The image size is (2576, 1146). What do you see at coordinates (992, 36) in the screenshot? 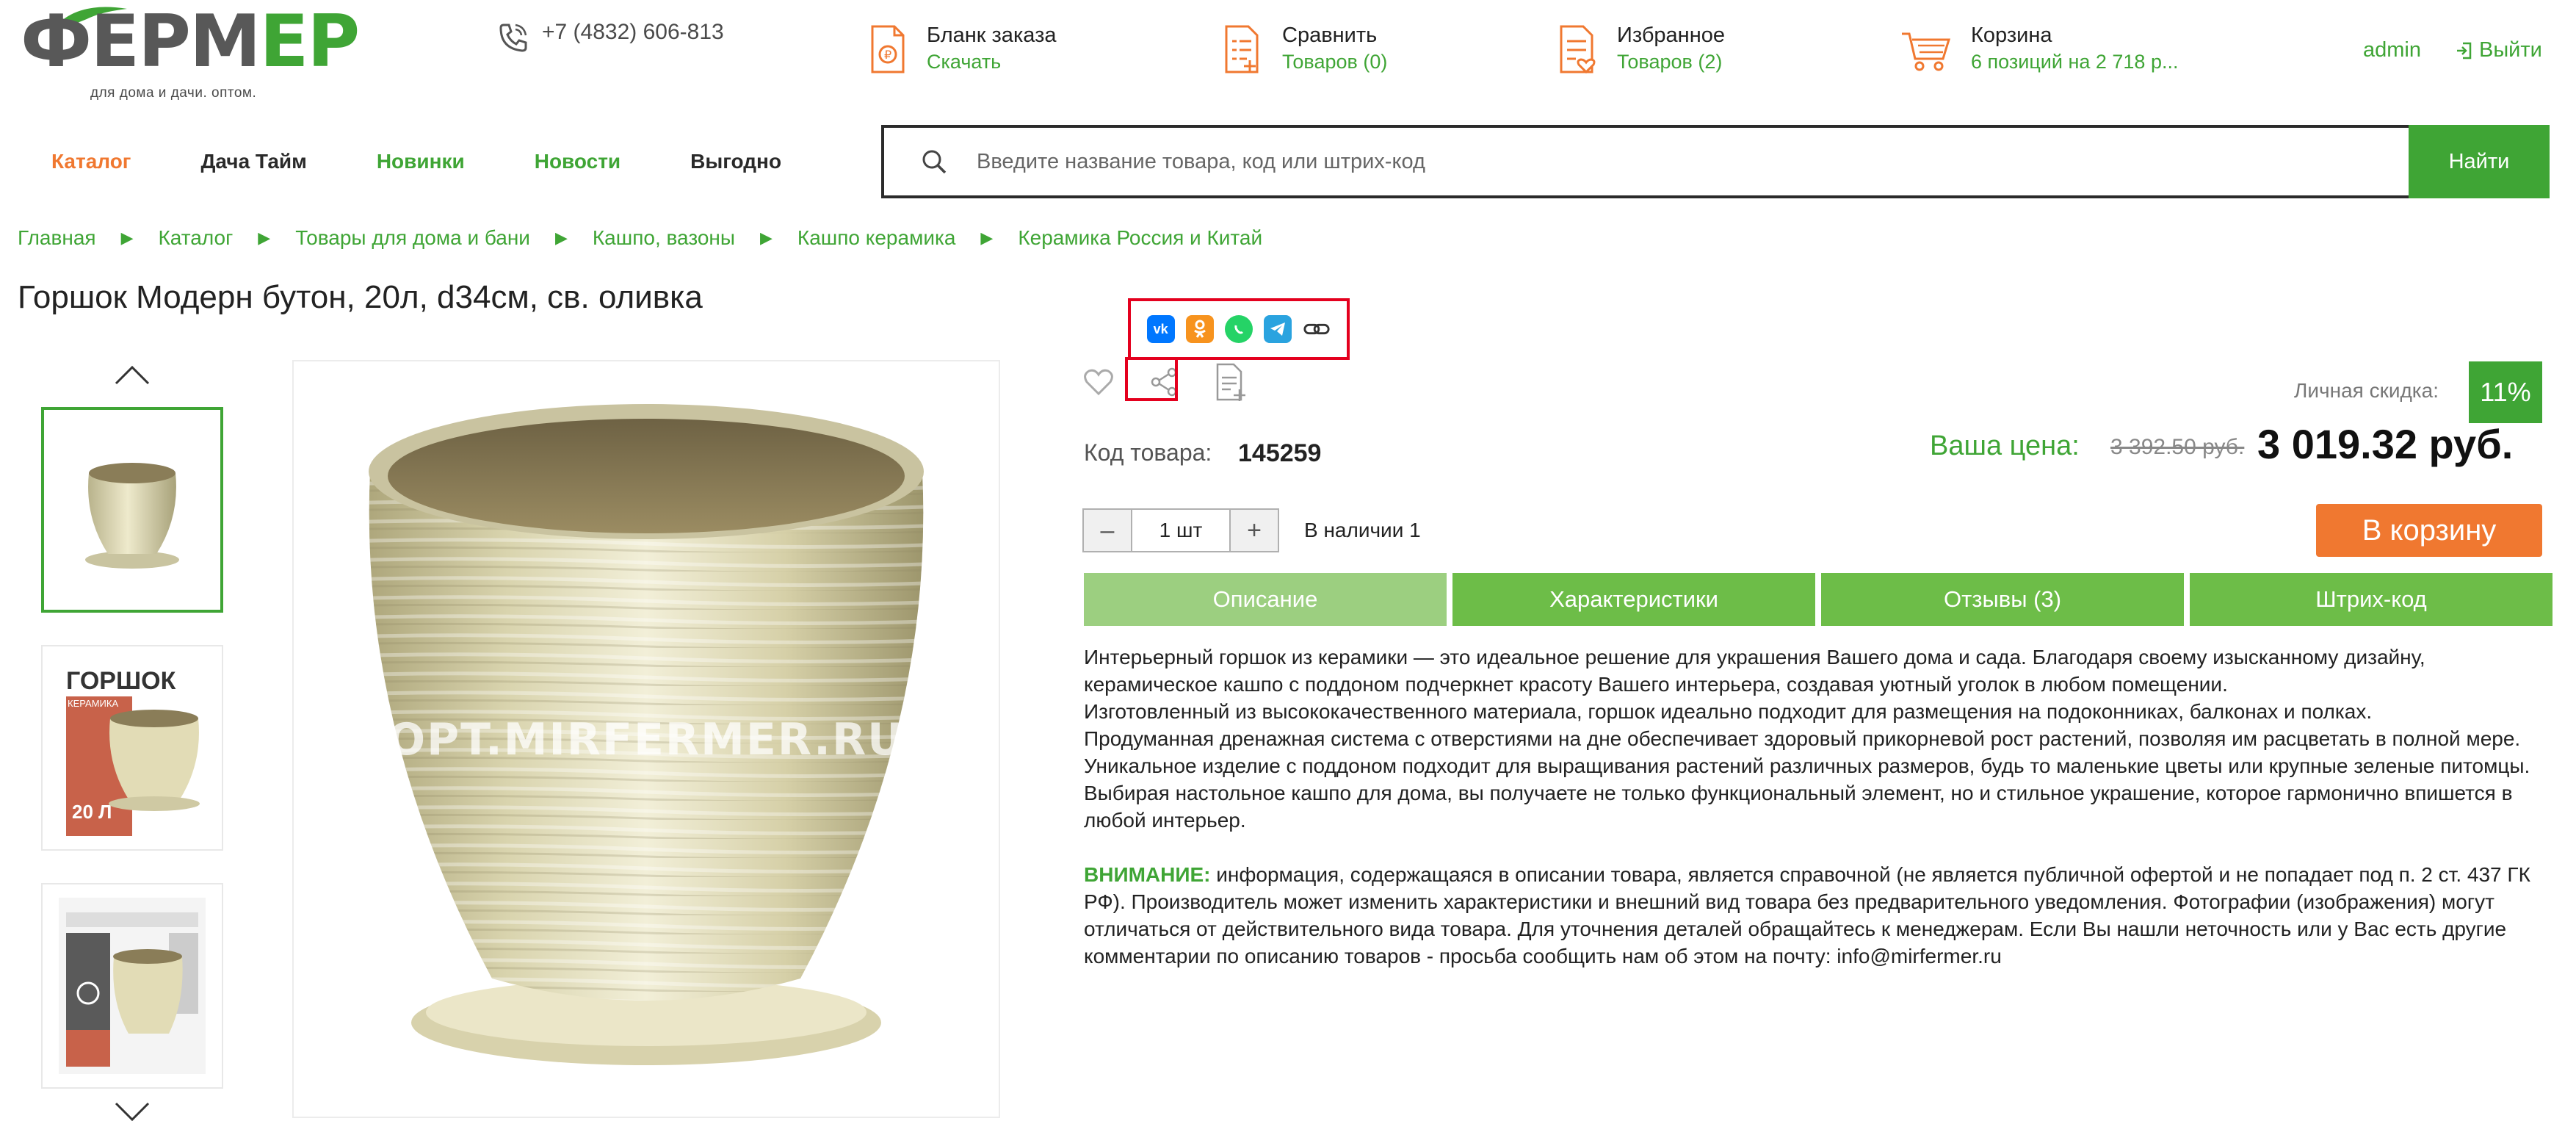
I see `order-form-title: Бланк заказа` at bounding box center [992, 36].